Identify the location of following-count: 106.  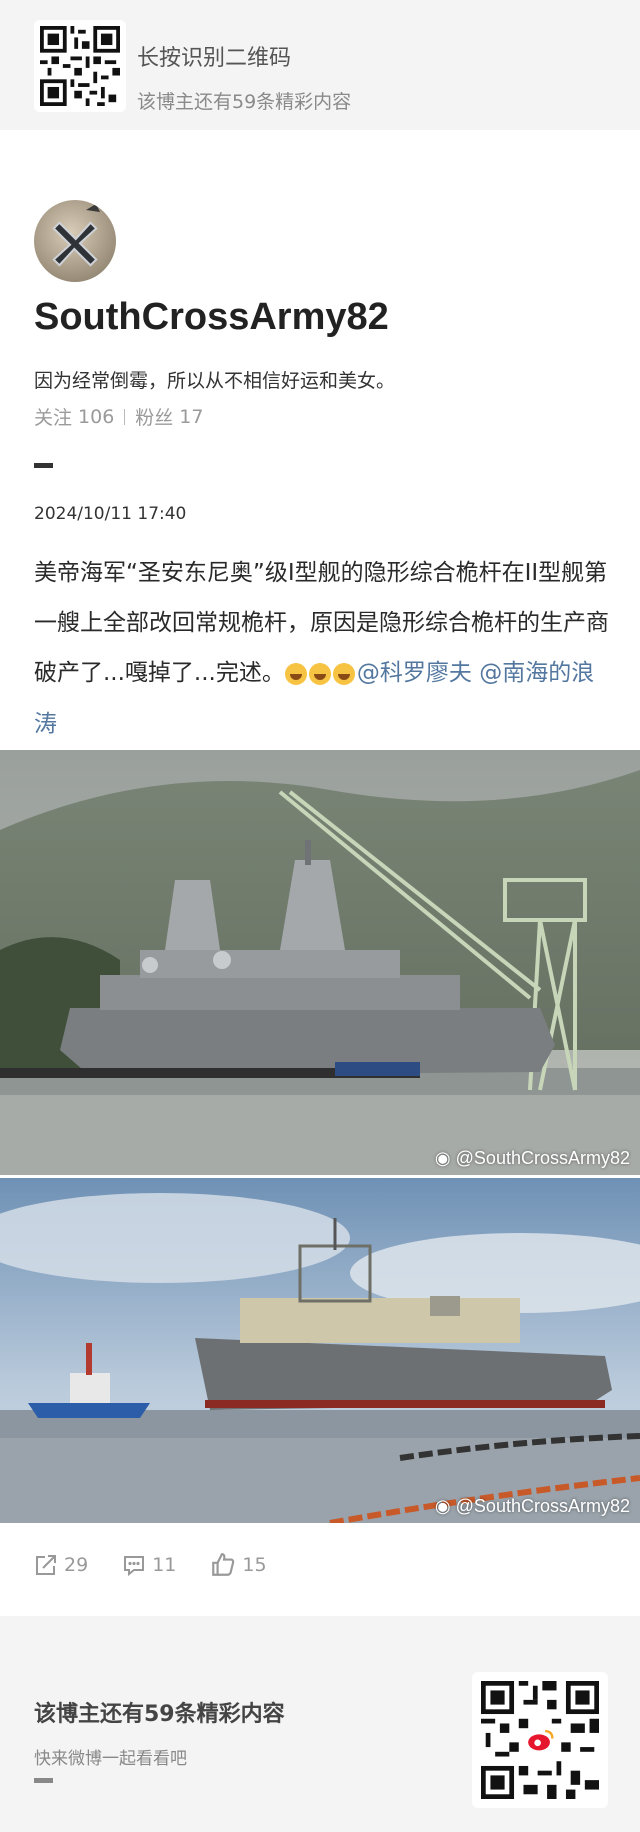
(96, 417).